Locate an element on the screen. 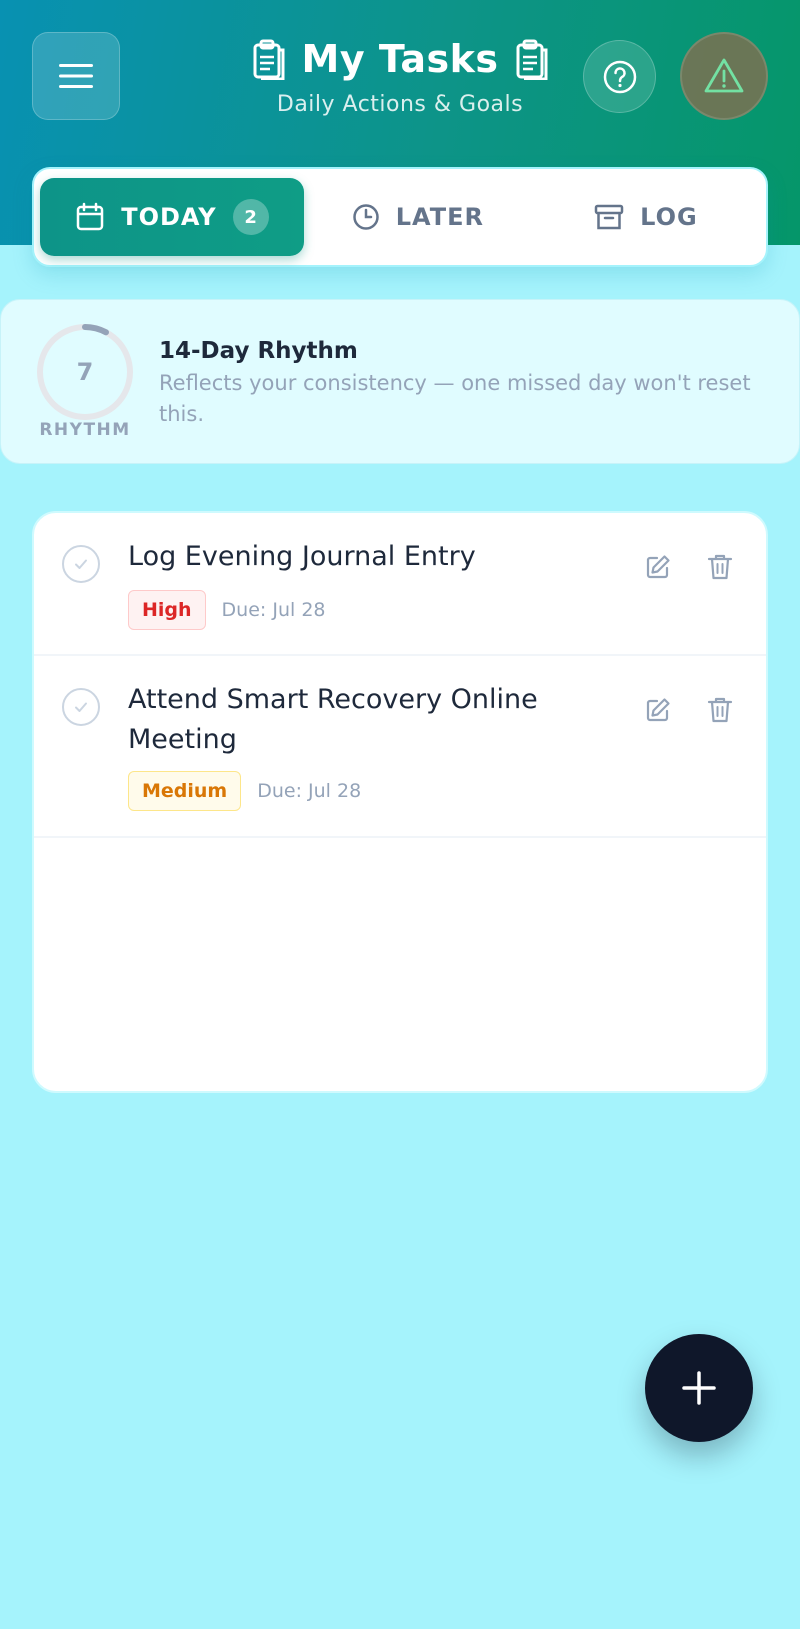  clock-icon is located at coordinates (365, 217).